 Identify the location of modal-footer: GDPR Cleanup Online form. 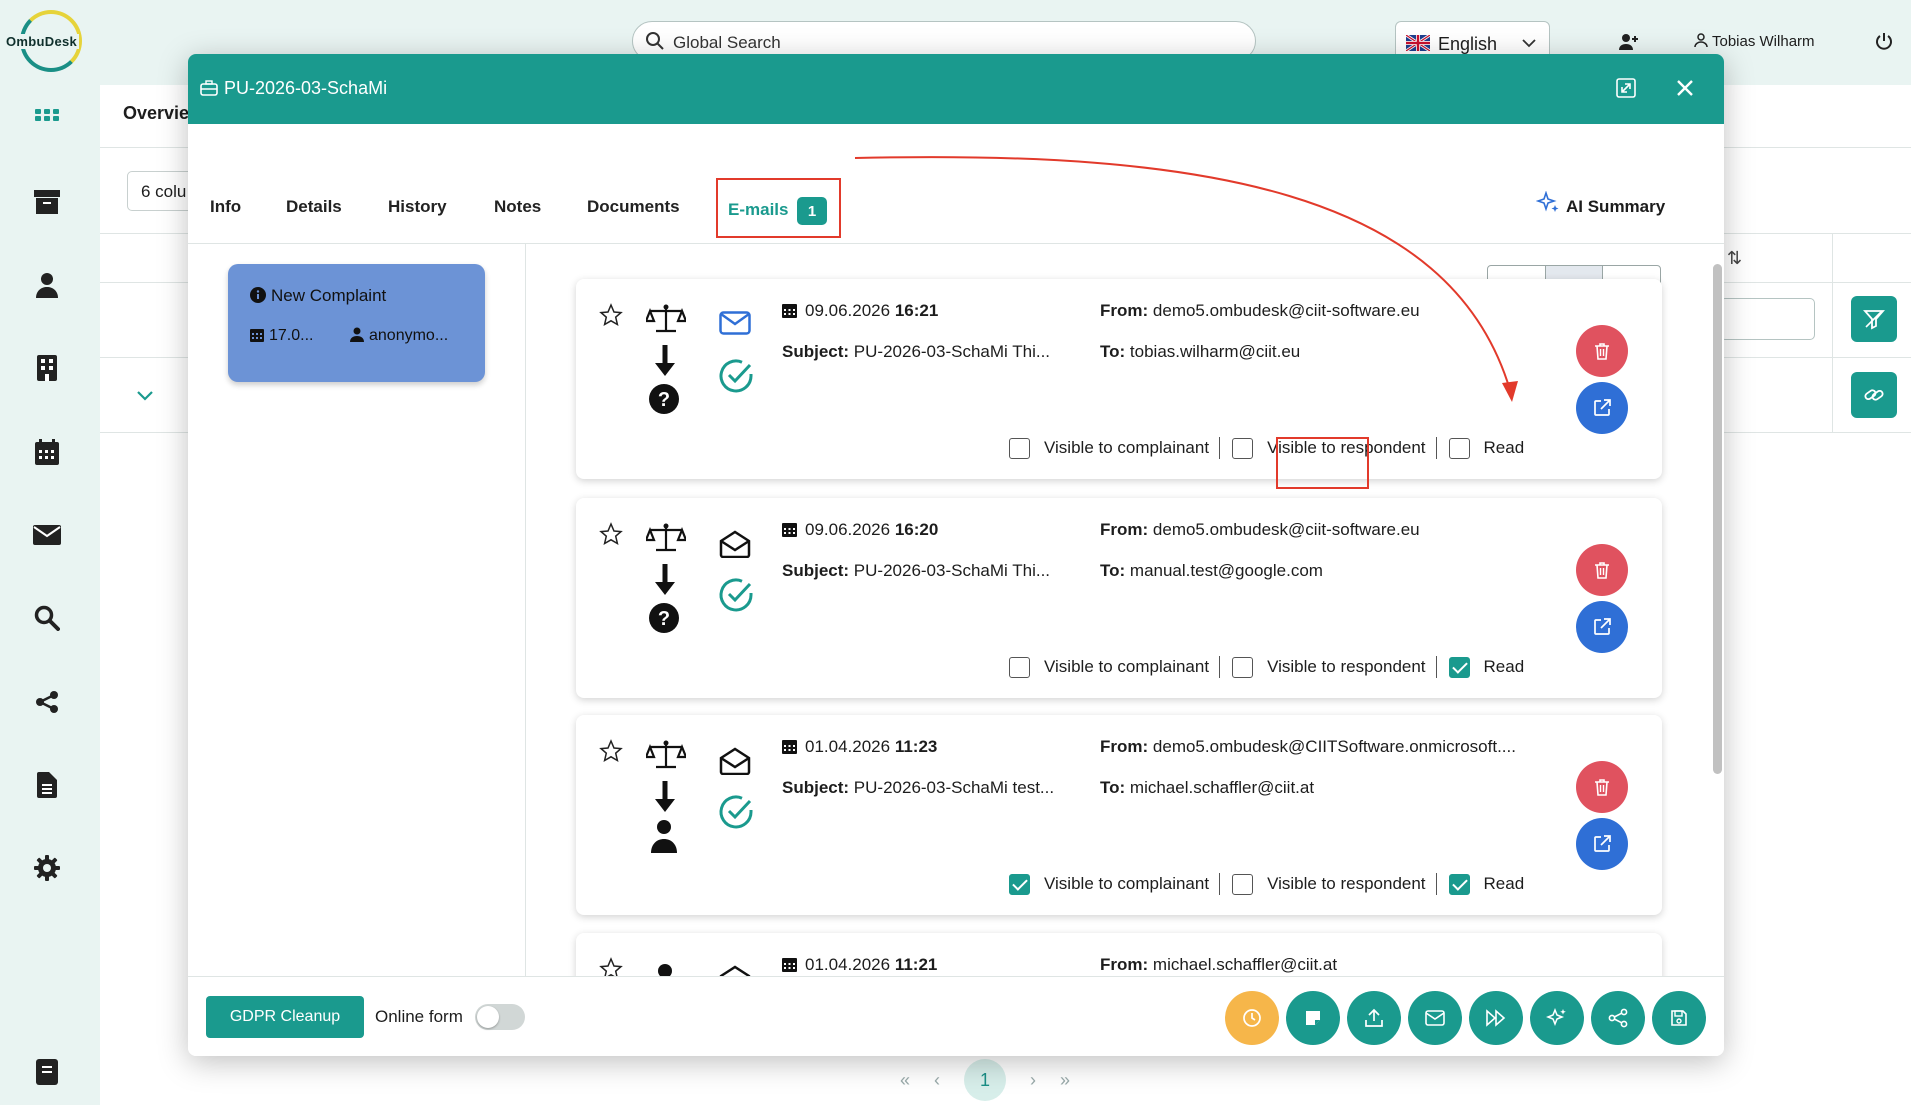
(956, 1016).